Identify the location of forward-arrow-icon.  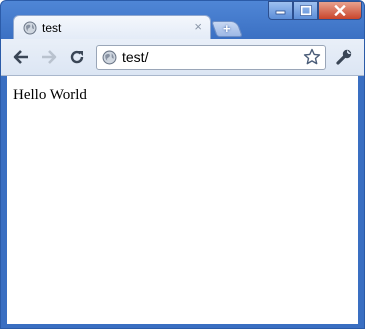
(49, 57).